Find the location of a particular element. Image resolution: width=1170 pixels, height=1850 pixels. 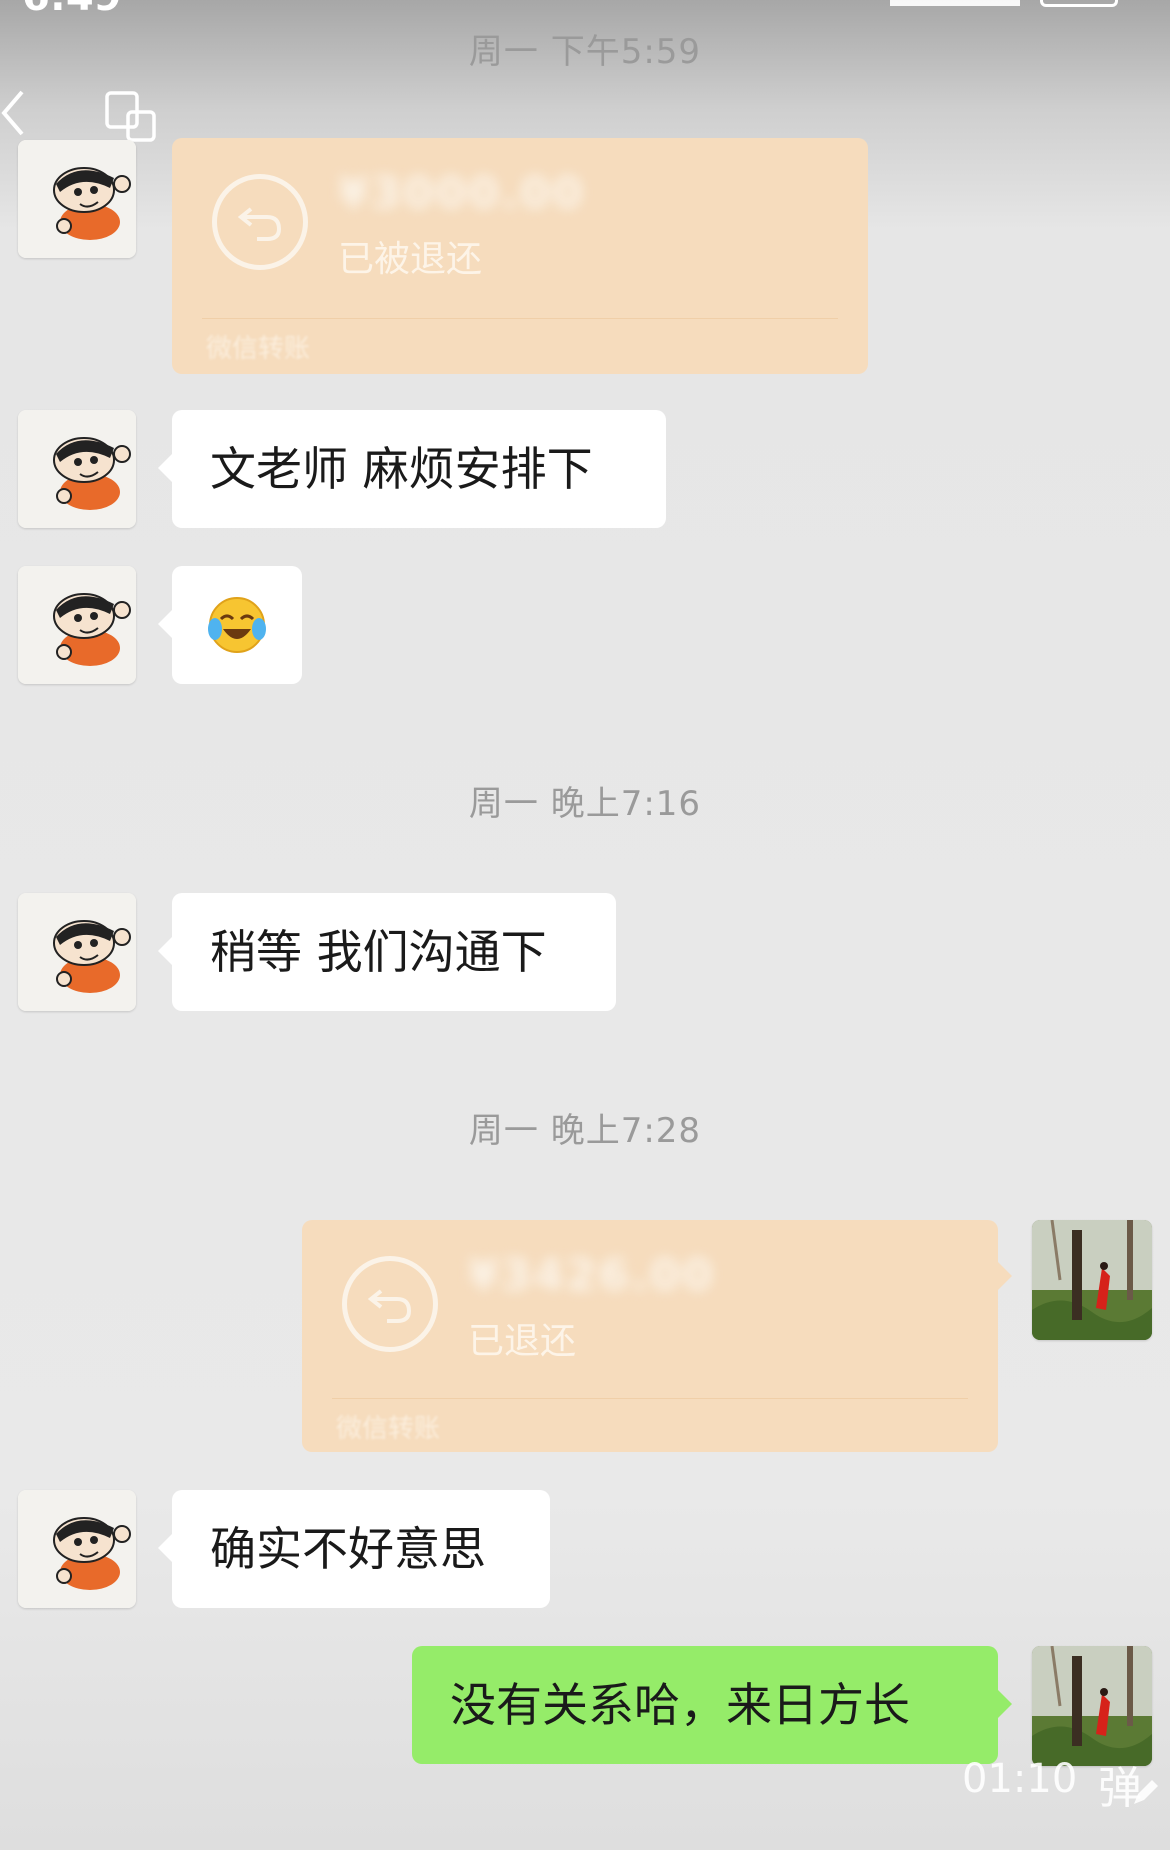

timestamp: 周一 晚上7:16 is located at coordinates (585, 804).